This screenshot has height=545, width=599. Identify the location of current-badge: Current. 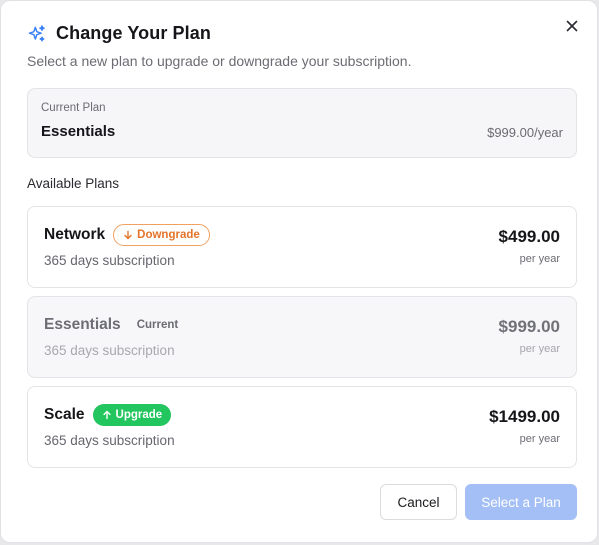
(158, 325).